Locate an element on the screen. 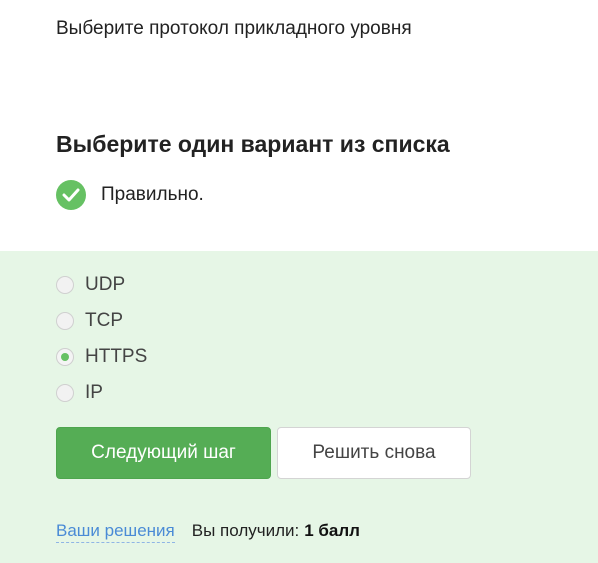 The width and height of the screenshot is (598, 563). check-circle-icon is located at coordinates (71, 195).